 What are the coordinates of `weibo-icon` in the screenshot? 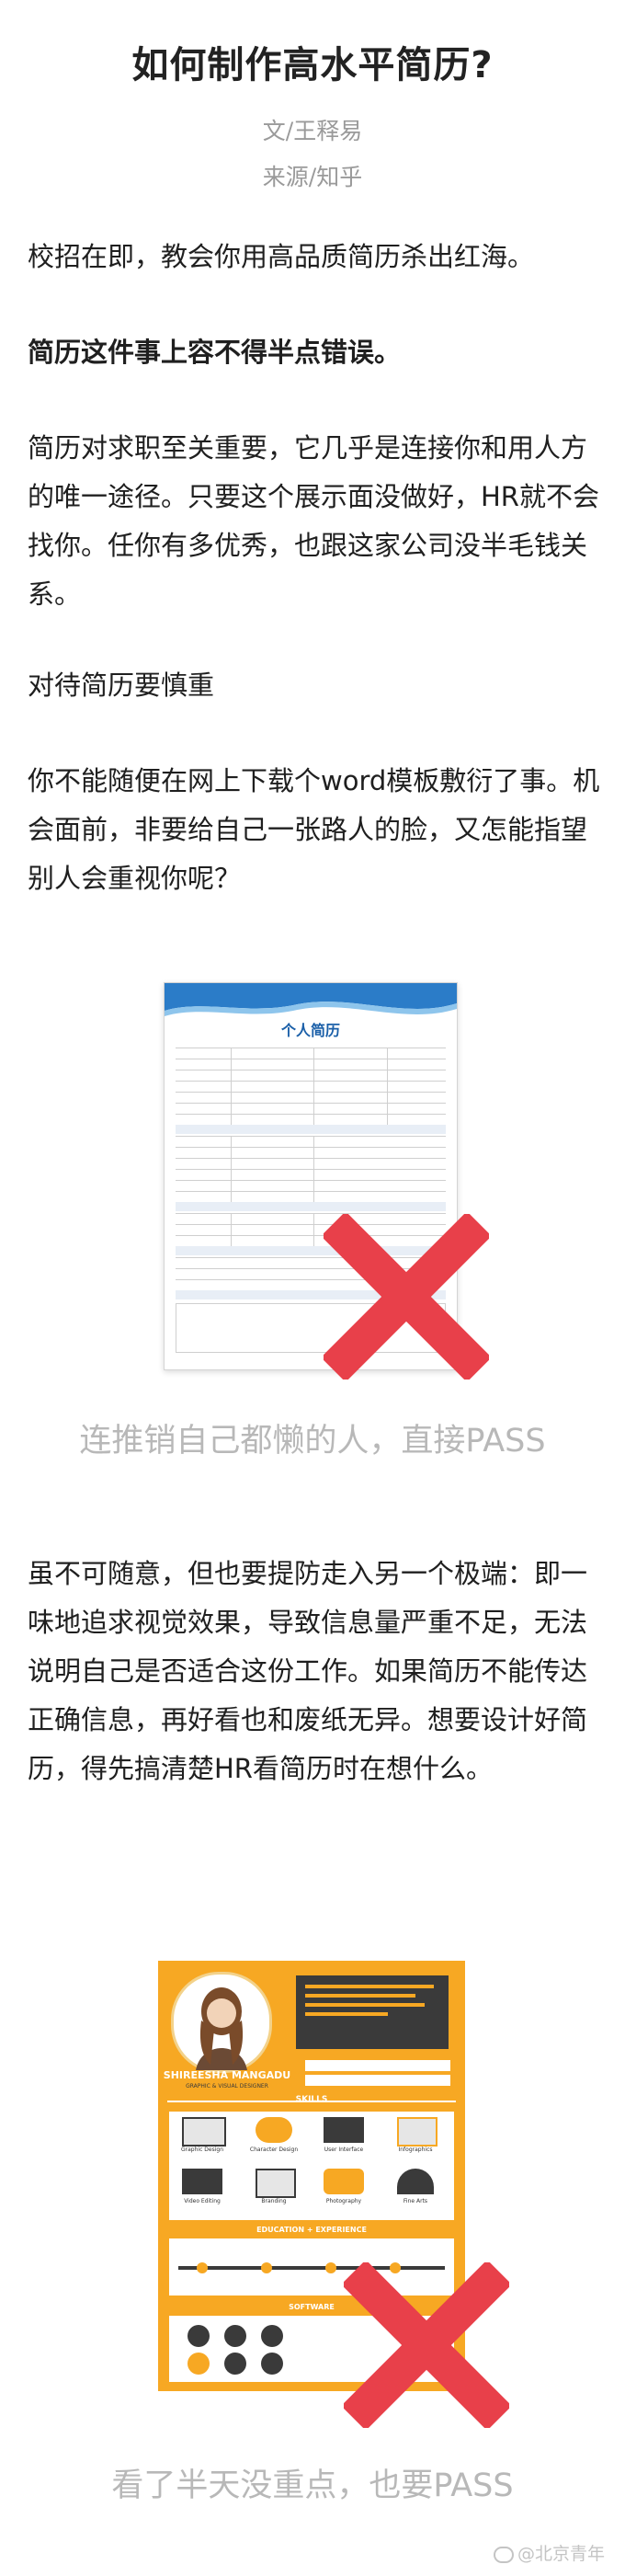 It's located at (503, 2555).